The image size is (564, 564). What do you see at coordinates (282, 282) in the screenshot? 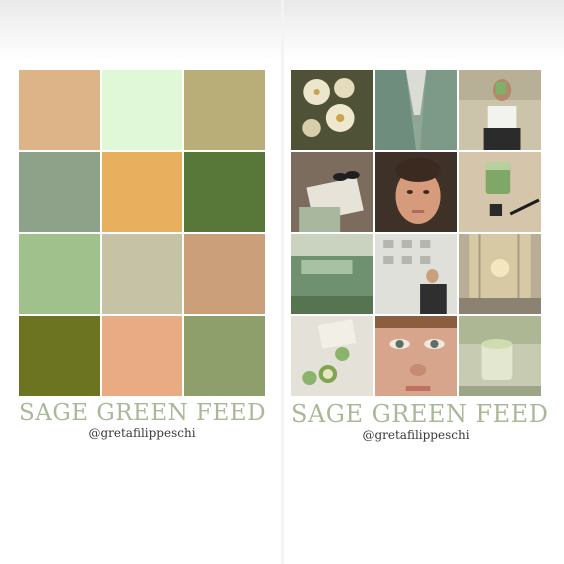
I see `panel-divider` at bounding box center [282, 282].